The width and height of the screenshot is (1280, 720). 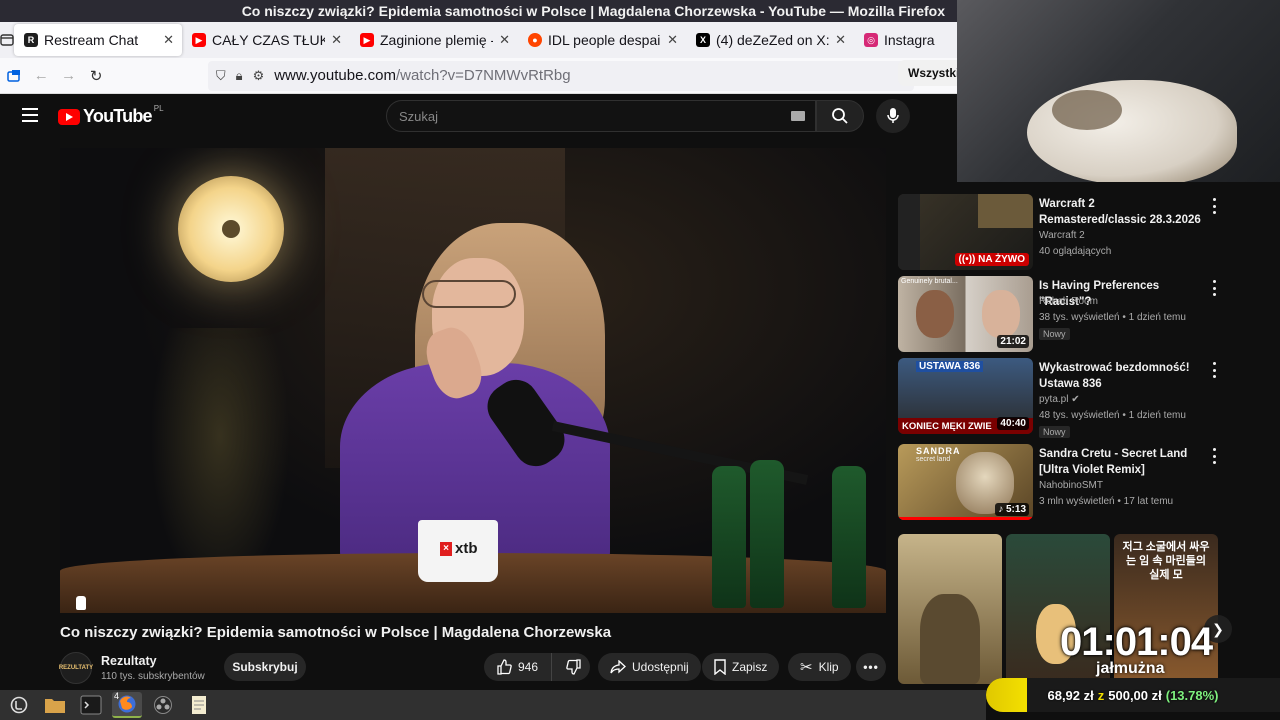 What do you see at coordinates (1112, 415) in the screenshot?
I see `recommendation-meta: 48 tys. wyświetleń • 1 dzień temu` at bounding box center [1112, 415].